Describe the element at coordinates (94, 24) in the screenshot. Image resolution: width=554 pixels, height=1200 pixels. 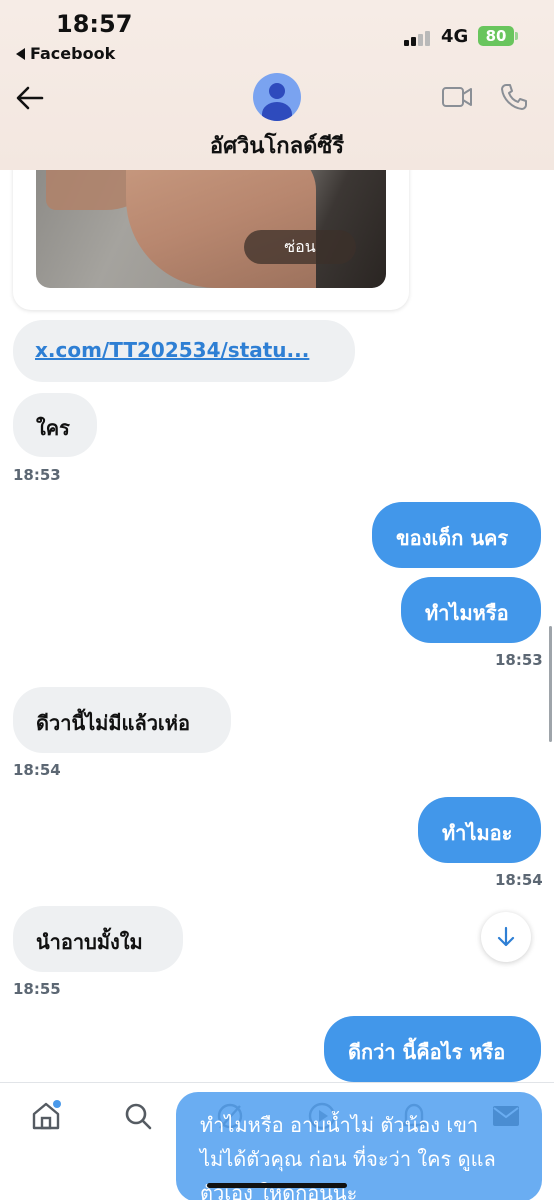
I see `status-time: 18:57` at that location.